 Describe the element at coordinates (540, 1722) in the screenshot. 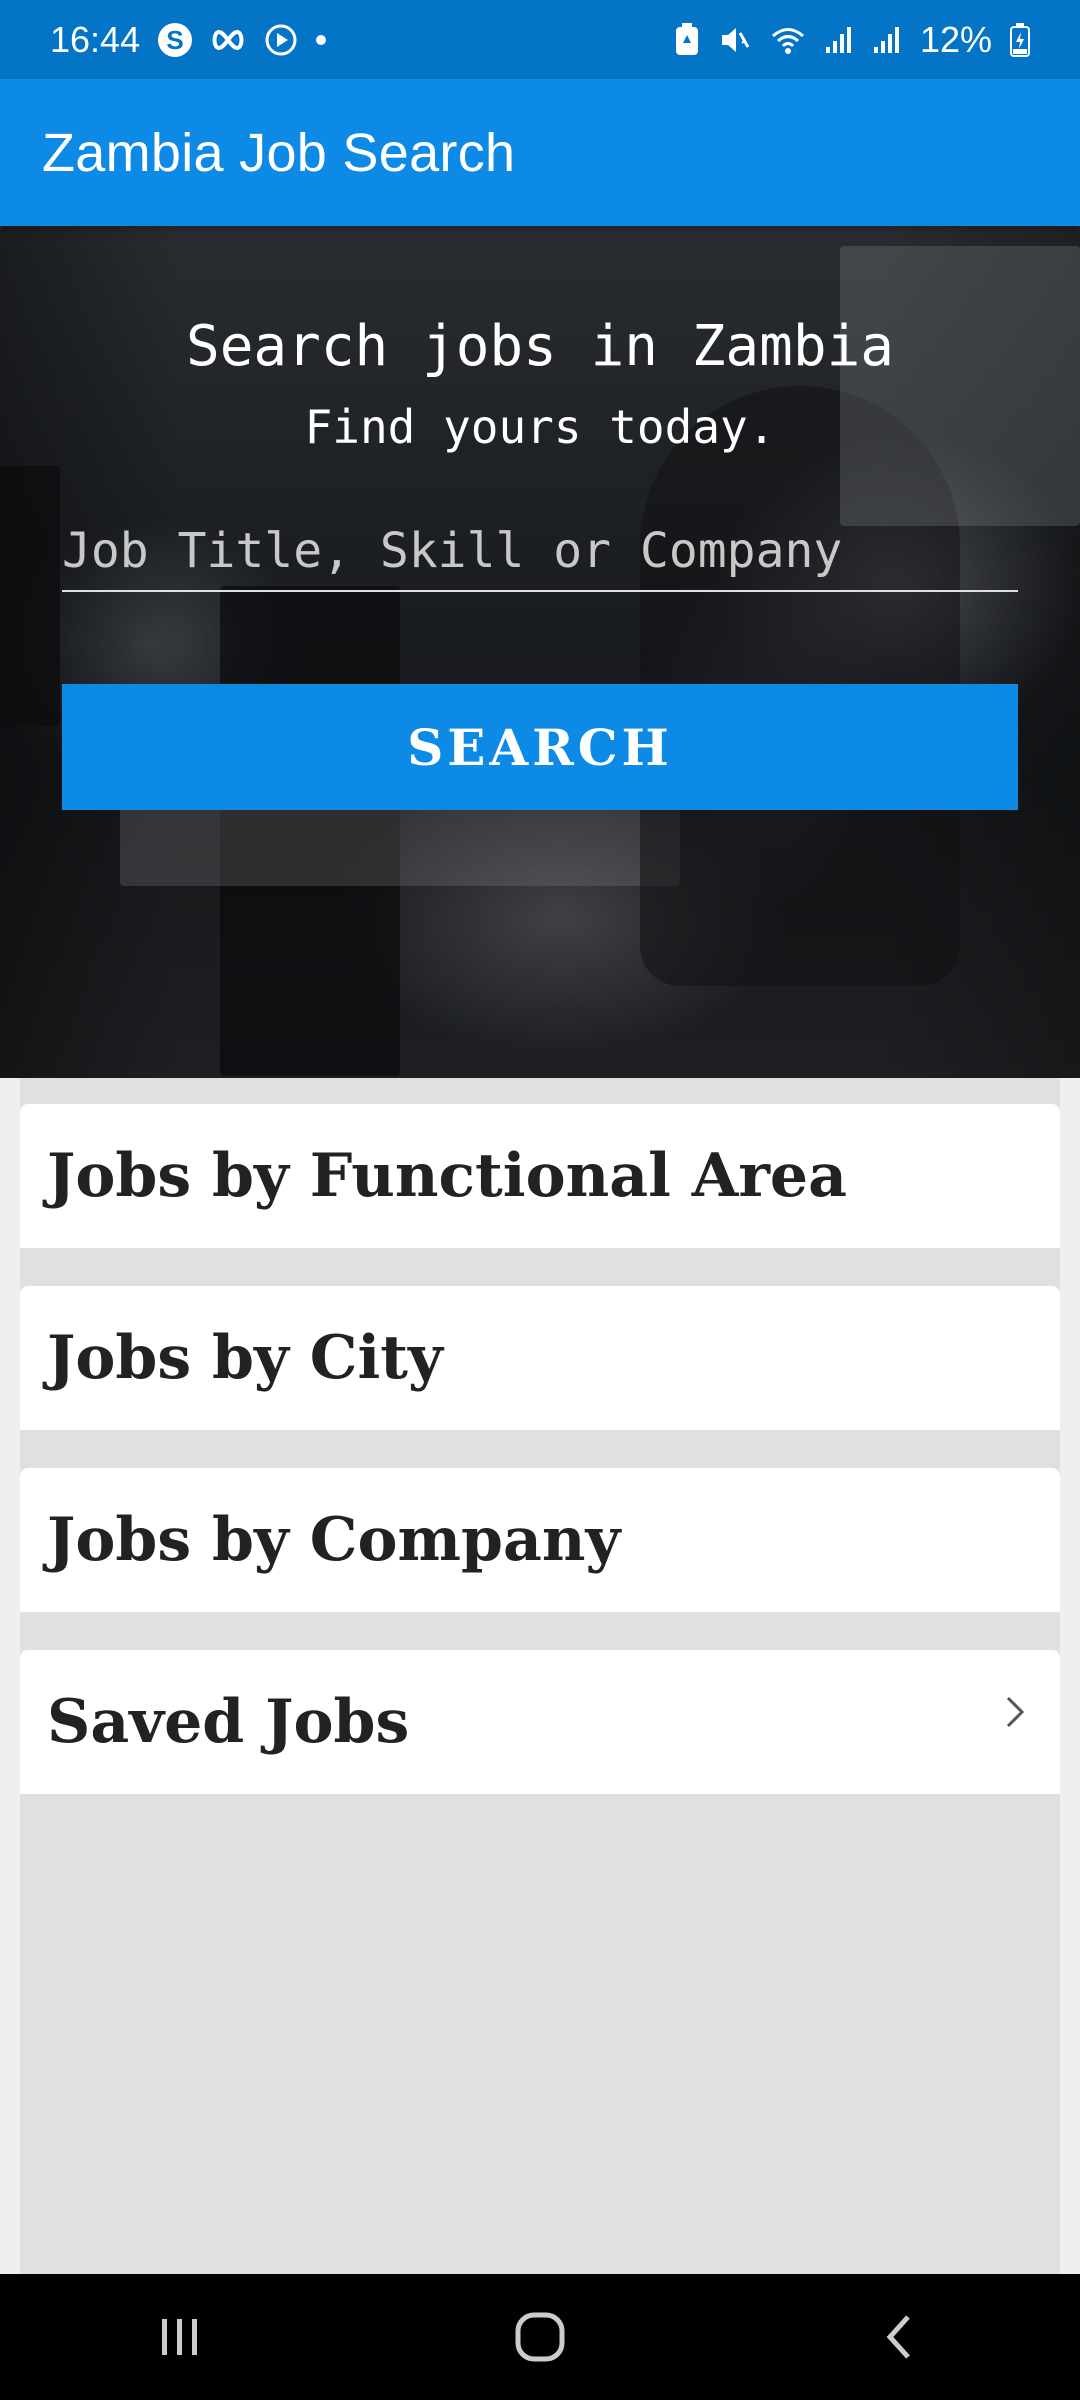

I see `menu-item-saved-jobs: Saved Jobs` at that location.